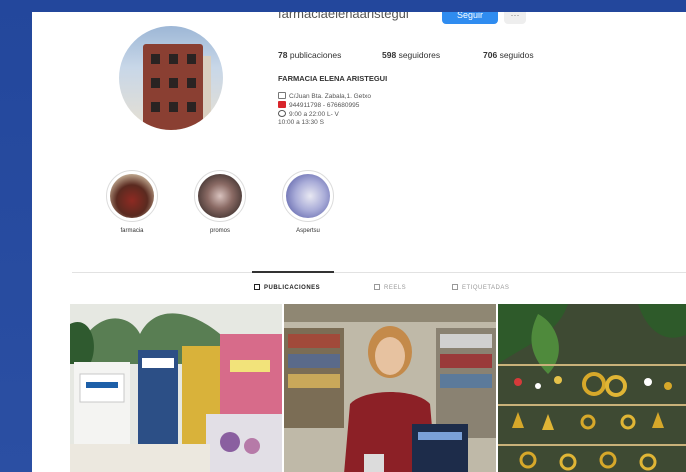 Image resolution: width=686 pixels, height=472 pixels. I want to click on post-image-pharmacist, so click(390, 388).